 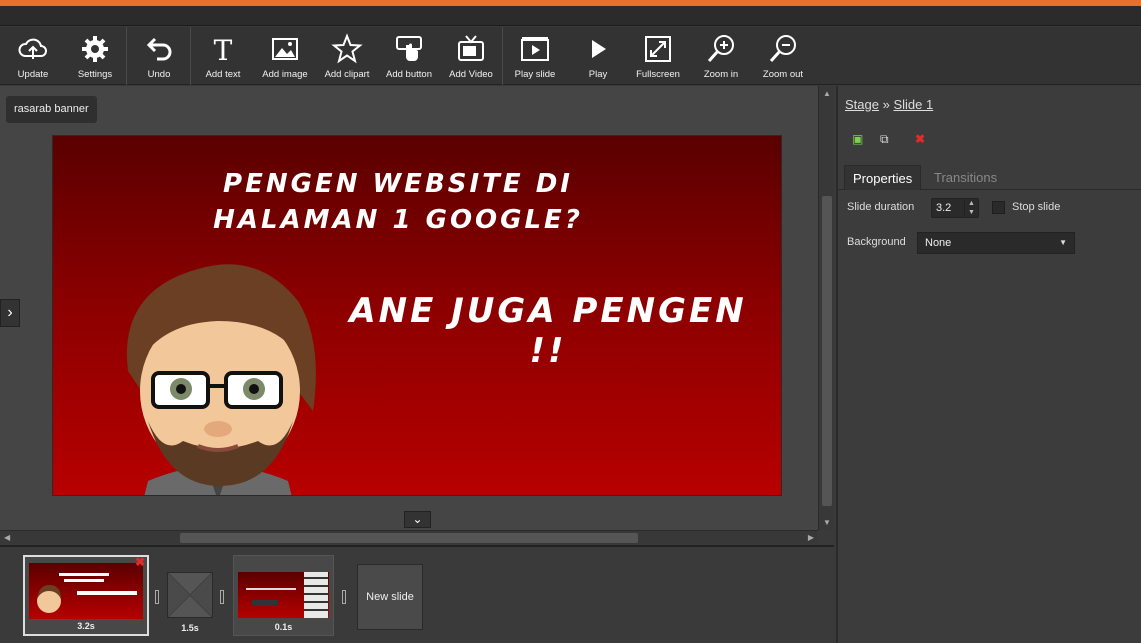 I want to click on transition-thumbnail-image, so click(x=190, y=595).